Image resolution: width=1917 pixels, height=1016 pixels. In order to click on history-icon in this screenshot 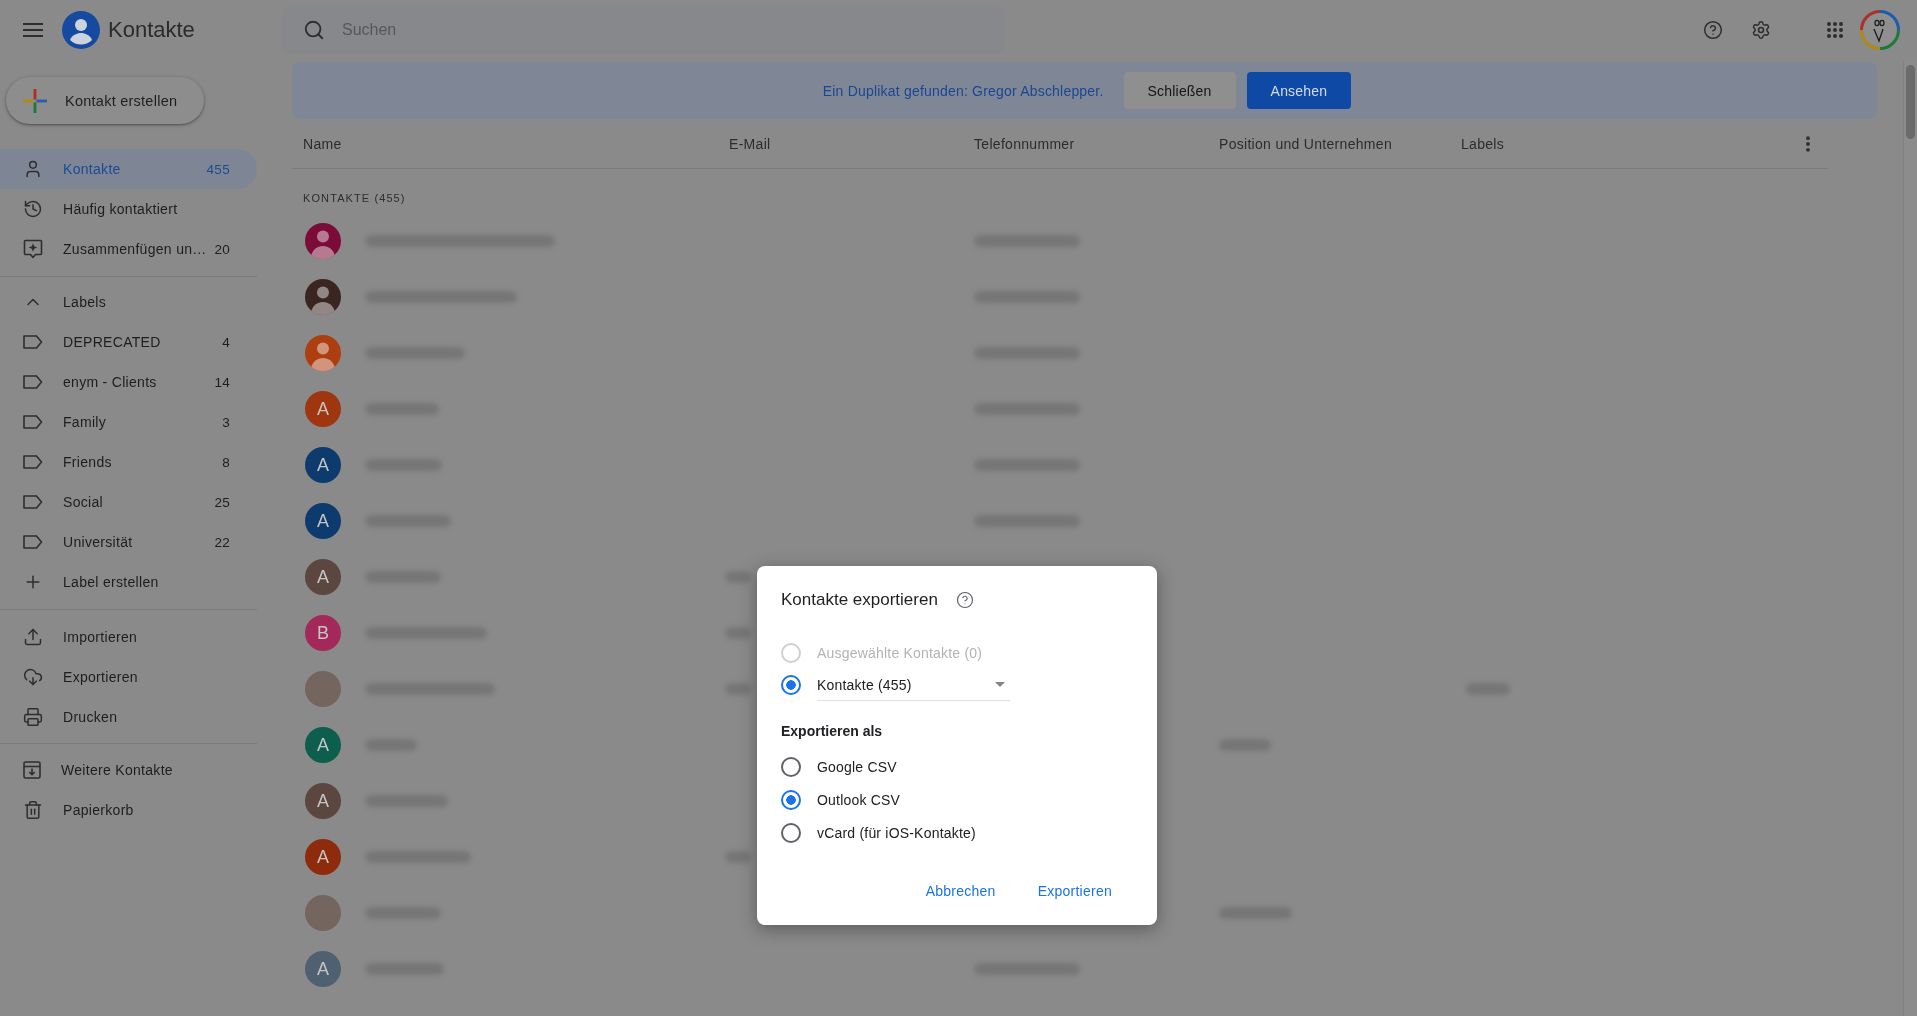, I will do `click(33, 209)`.